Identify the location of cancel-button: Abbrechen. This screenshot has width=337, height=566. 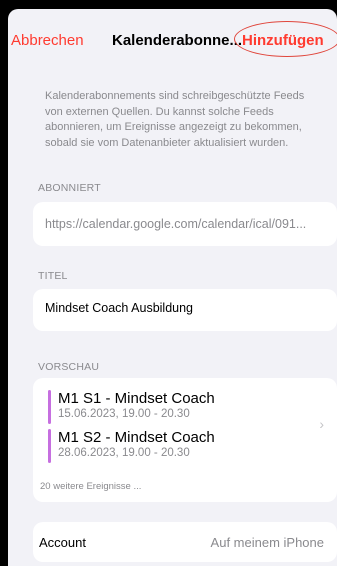
(47, 40).